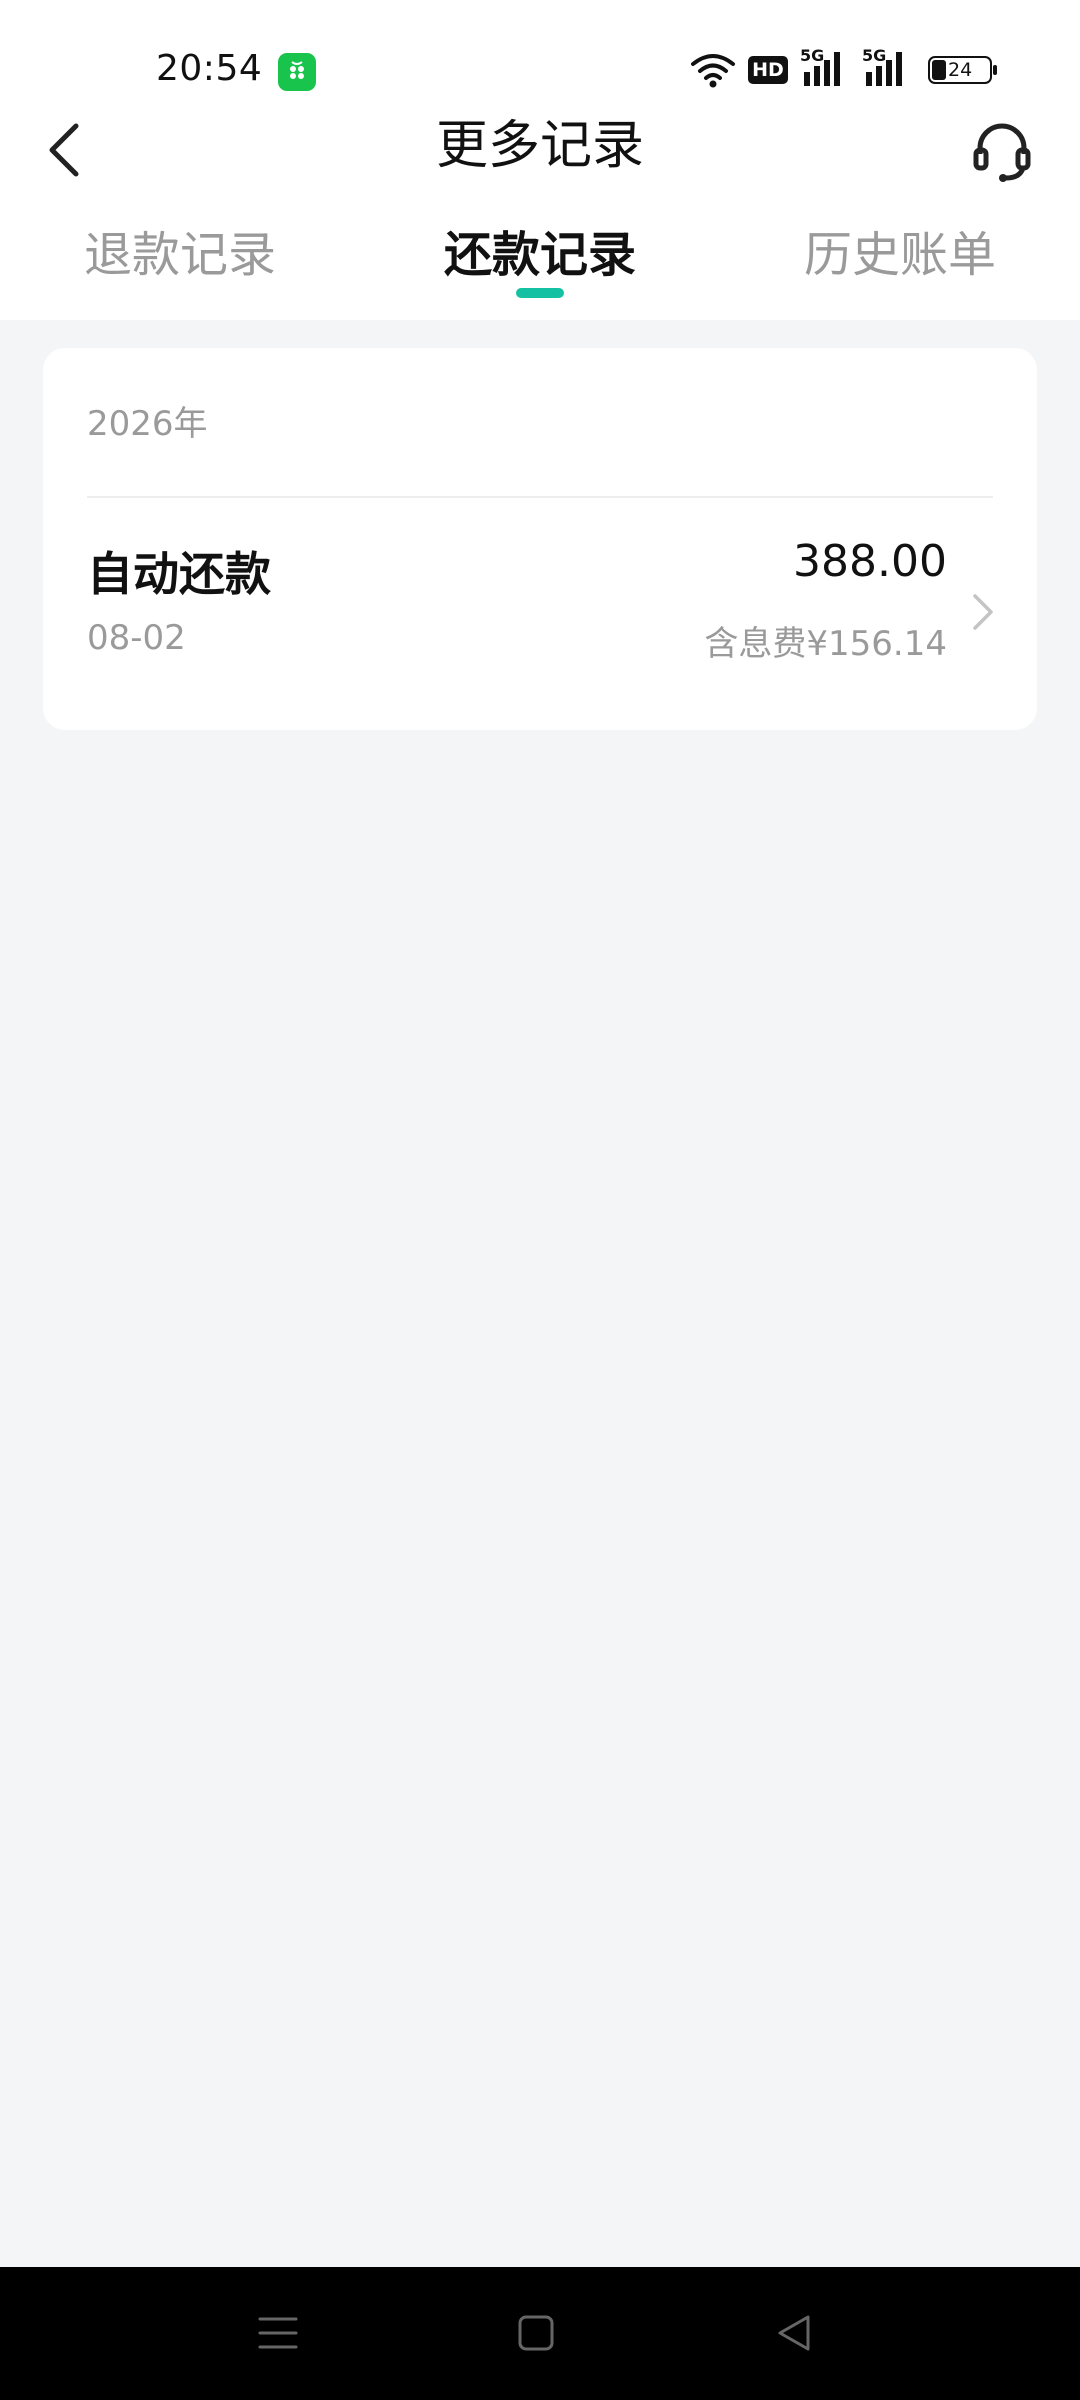  I want to click on status-time: 20:54, so click(209, 68).